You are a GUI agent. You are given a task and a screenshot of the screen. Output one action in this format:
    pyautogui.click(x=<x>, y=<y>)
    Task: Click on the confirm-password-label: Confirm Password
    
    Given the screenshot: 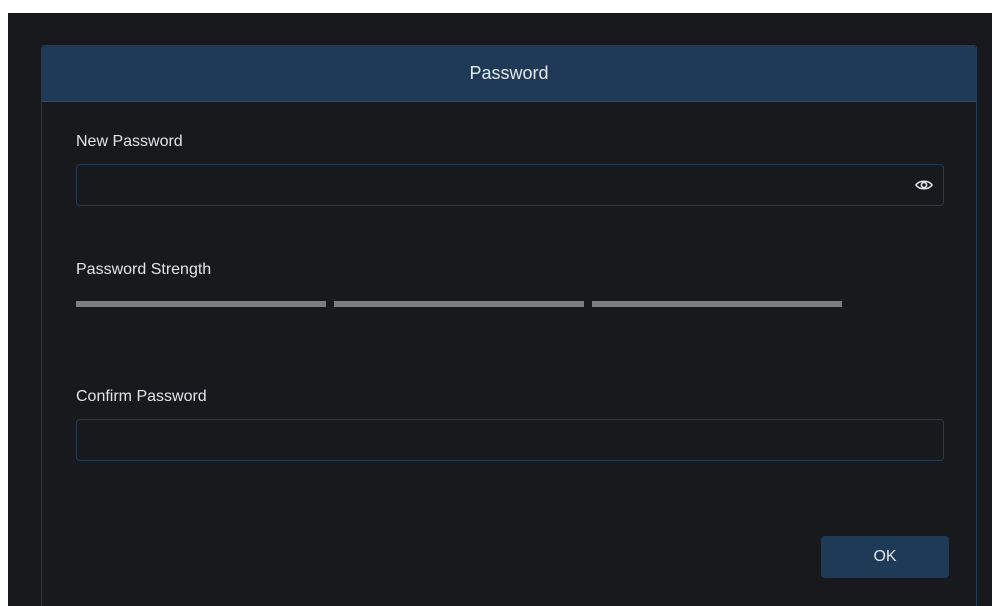 What is the action you would take?
    pyautogui.click(x=141, y=396)
    